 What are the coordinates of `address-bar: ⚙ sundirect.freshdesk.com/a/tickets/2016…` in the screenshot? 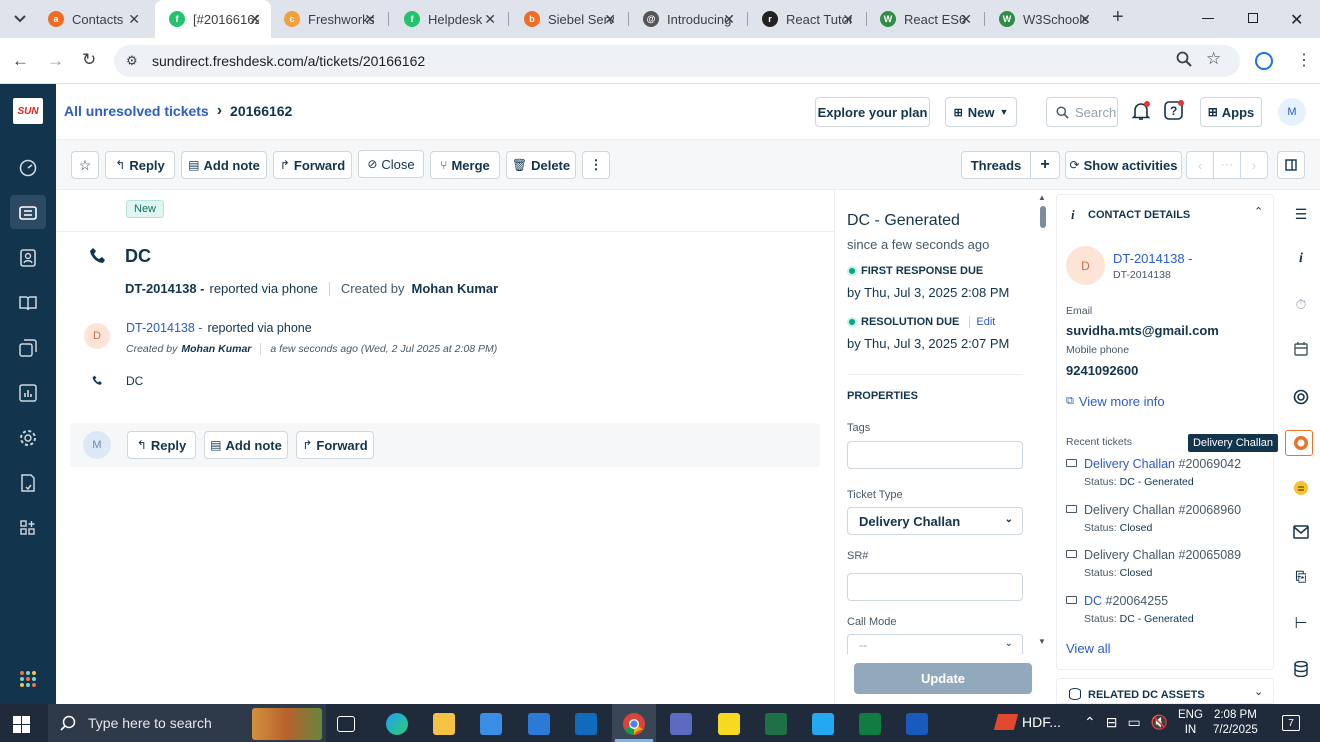 It's located at (677, 61).